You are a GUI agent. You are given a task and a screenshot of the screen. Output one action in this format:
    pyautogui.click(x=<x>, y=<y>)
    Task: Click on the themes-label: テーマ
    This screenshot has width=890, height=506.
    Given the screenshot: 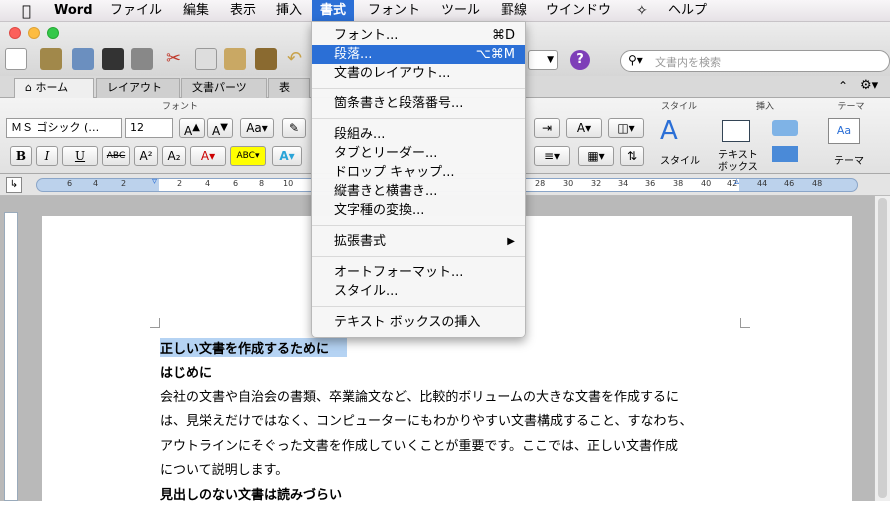 What is the action you would take?
    pyautogui.click(x=849, y=159)
    